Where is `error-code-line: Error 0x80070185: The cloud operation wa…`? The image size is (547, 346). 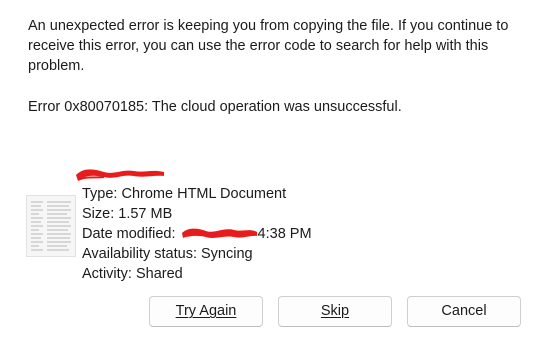
error-code-line: Error 0x80070185: The cloud operation wa… is located at coordinates (215, 107).